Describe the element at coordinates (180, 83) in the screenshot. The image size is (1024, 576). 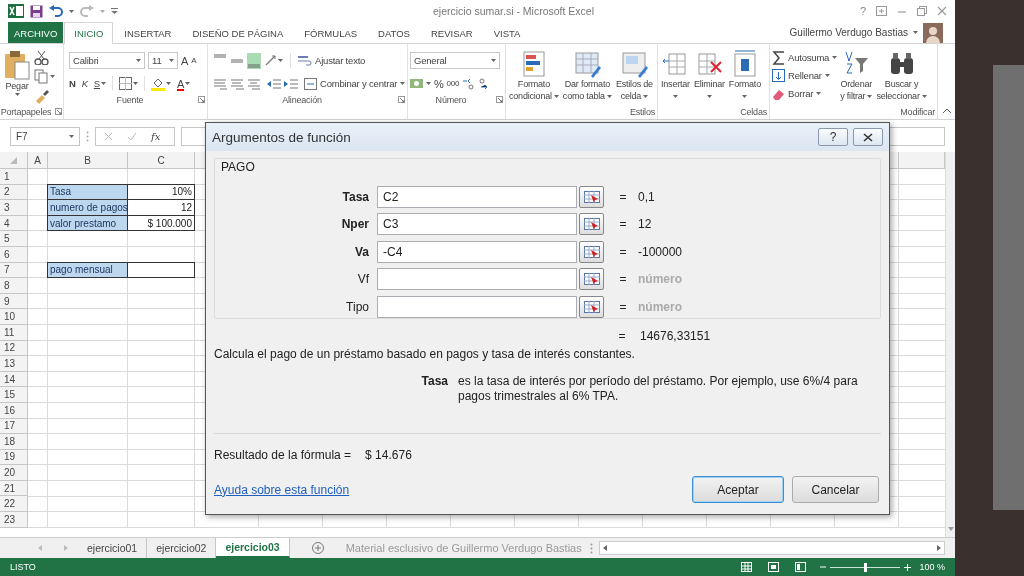
I see `font-color-button: A` at that location.